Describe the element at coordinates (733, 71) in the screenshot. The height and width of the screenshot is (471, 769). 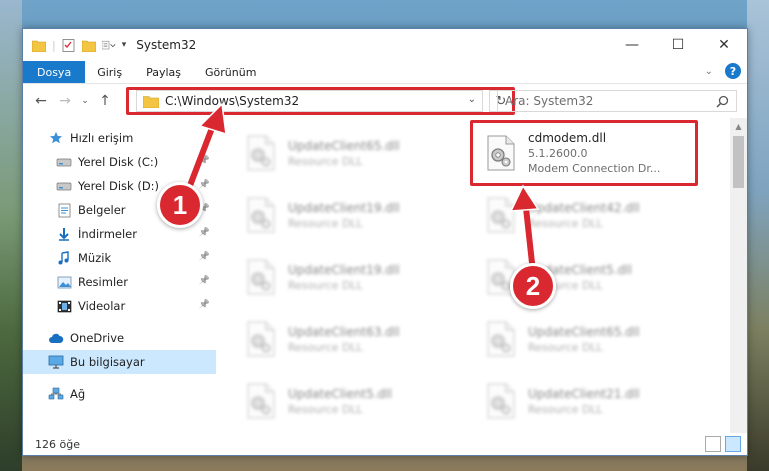
I see `help-icon: ?` at that location.